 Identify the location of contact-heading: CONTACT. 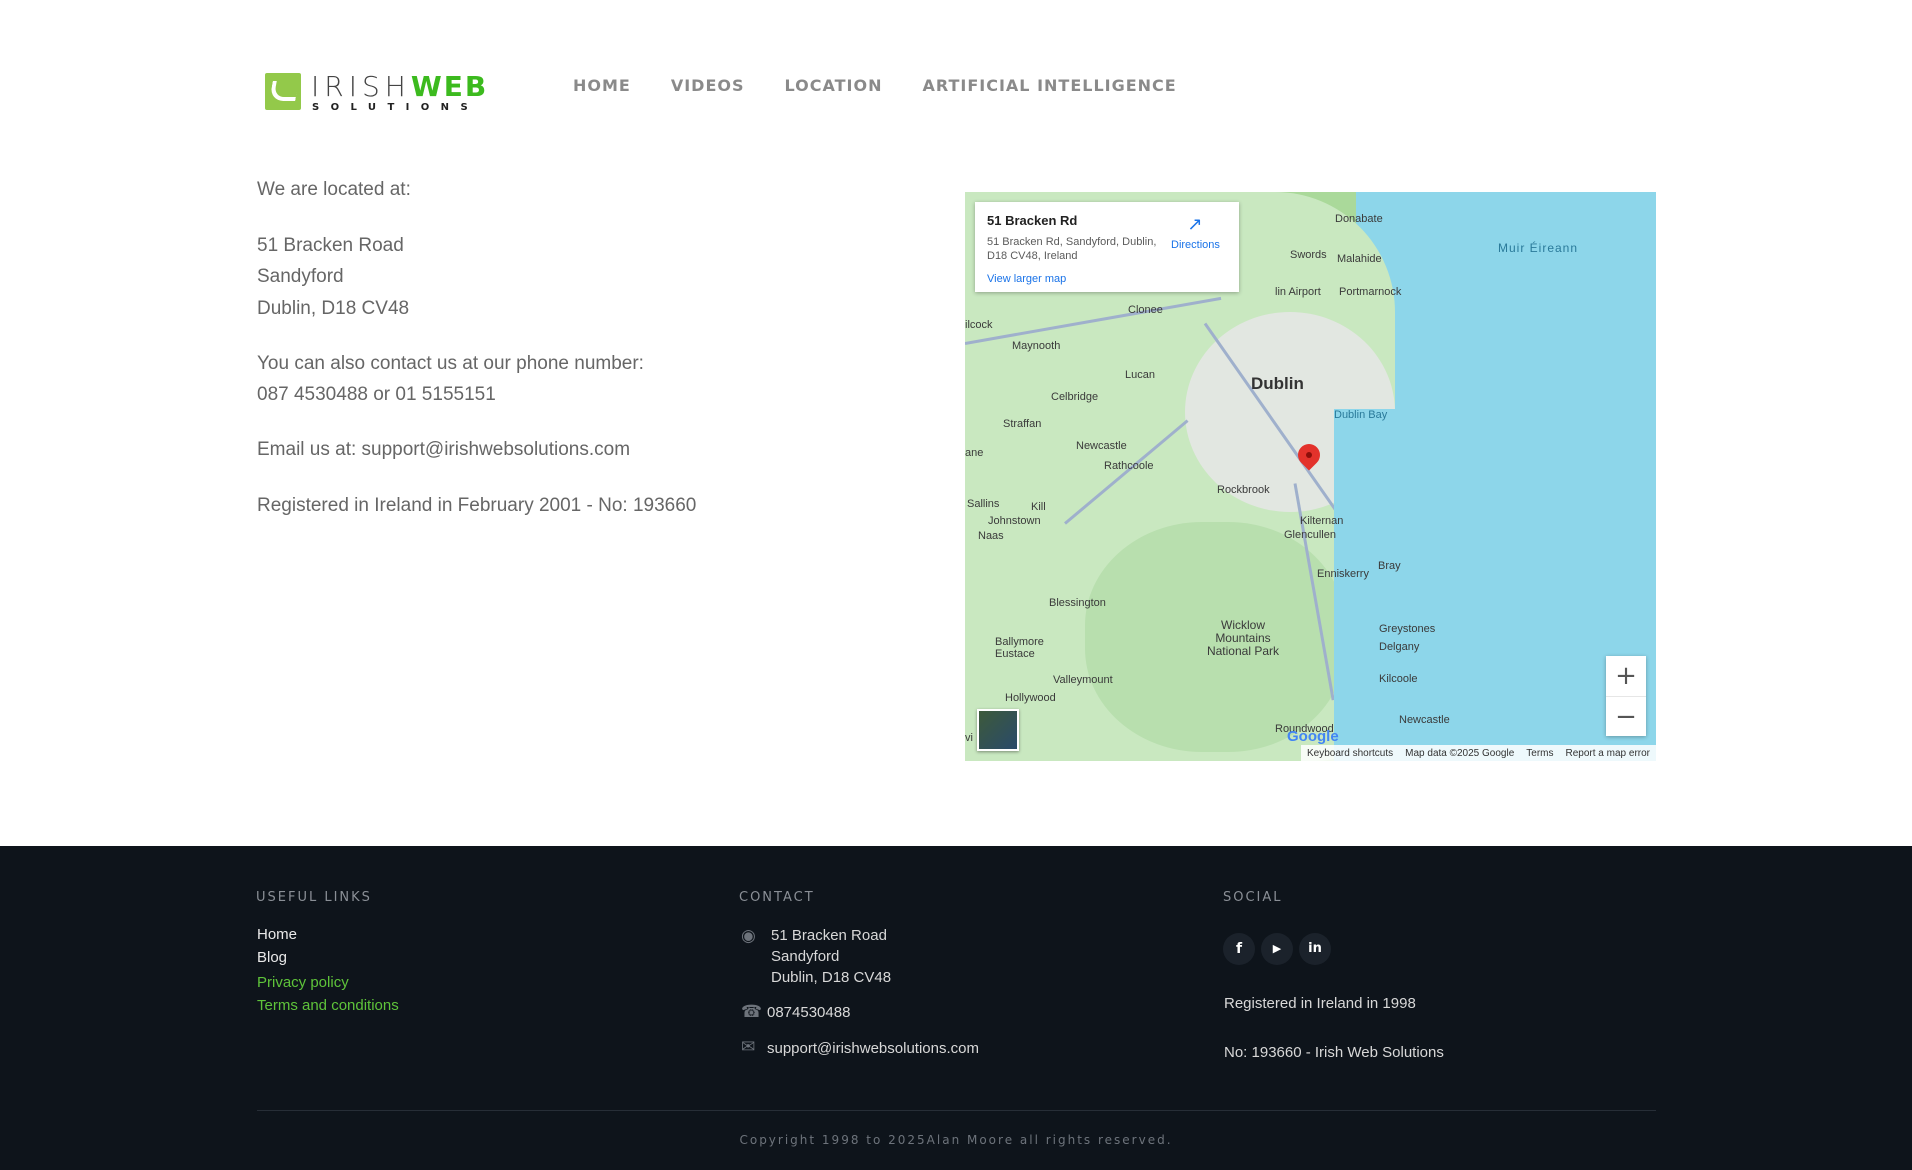
(777, 897).